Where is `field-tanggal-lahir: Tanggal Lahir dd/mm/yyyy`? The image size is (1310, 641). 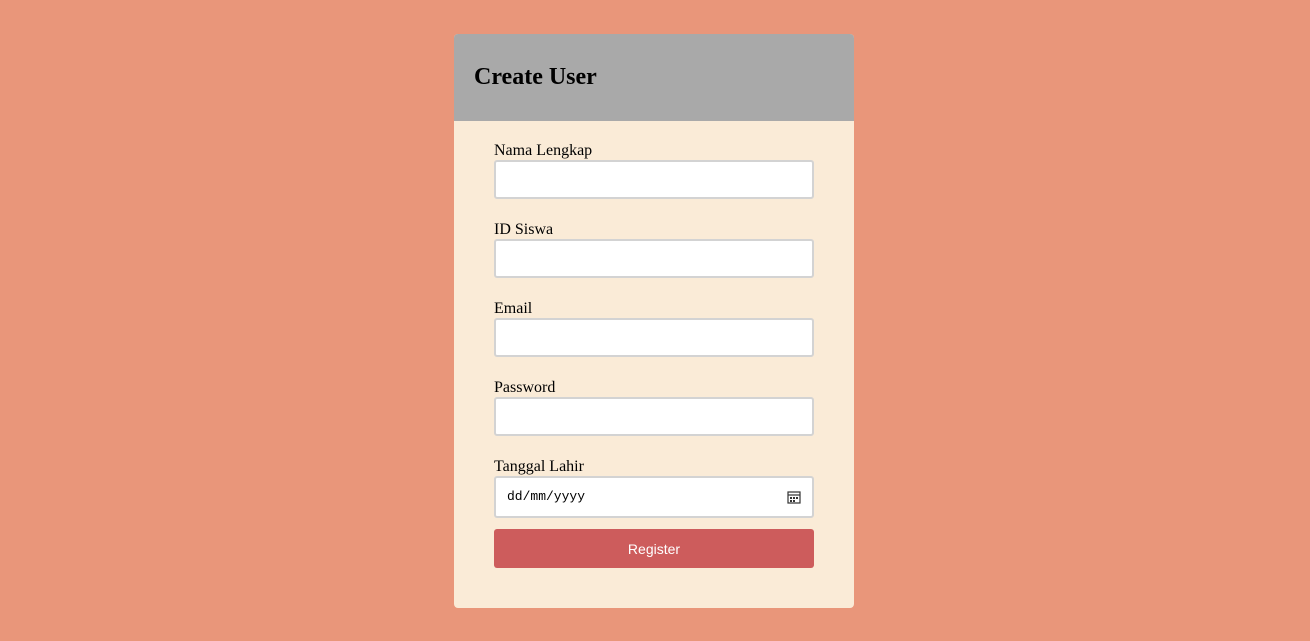
field-tanggal-lahir: Tanggal Lahir dd/mm/yyyy is located at coordinates (654, 495).